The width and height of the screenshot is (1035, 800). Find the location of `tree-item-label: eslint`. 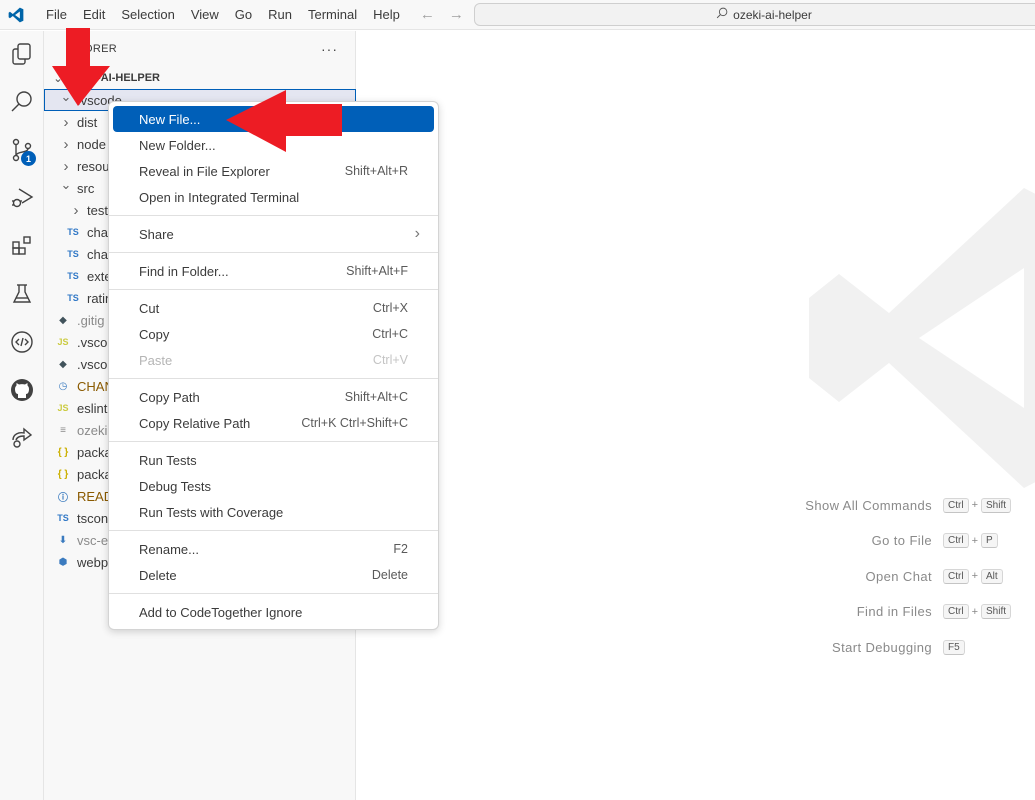

tree-item-label: eslint is located at coordinates (92, 408).